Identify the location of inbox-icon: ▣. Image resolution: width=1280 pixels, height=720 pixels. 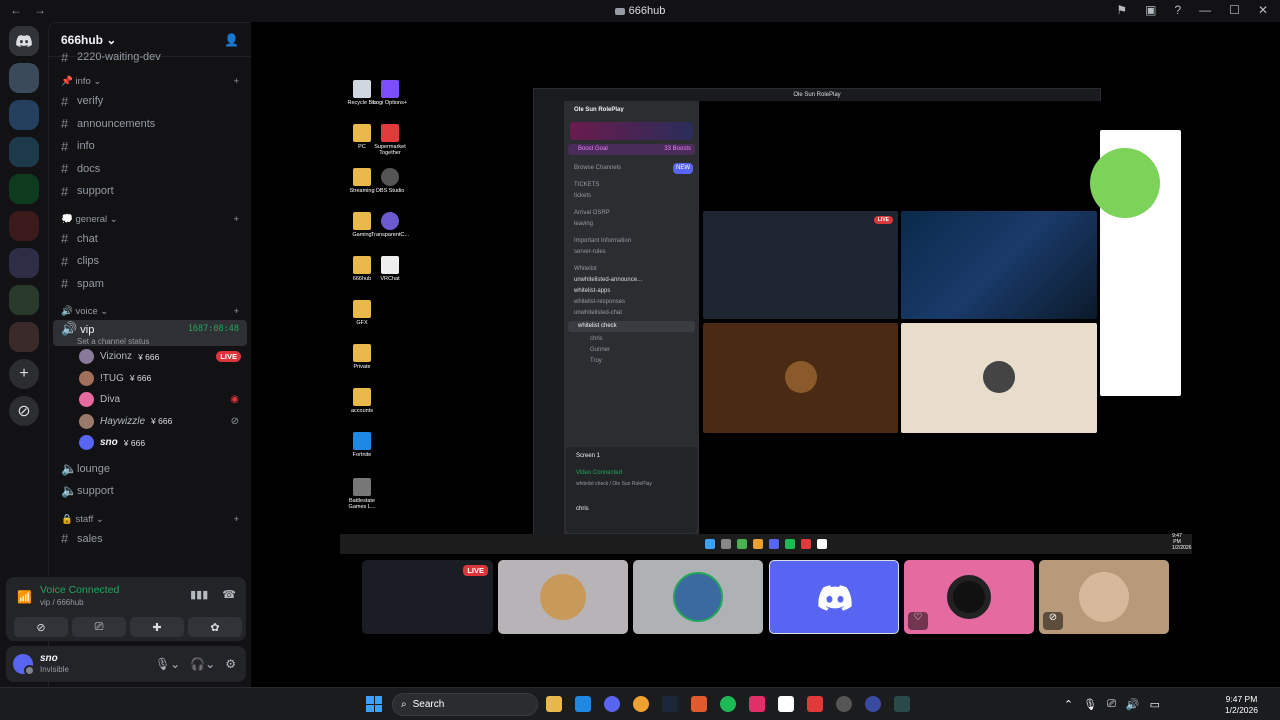
(1150, 10).